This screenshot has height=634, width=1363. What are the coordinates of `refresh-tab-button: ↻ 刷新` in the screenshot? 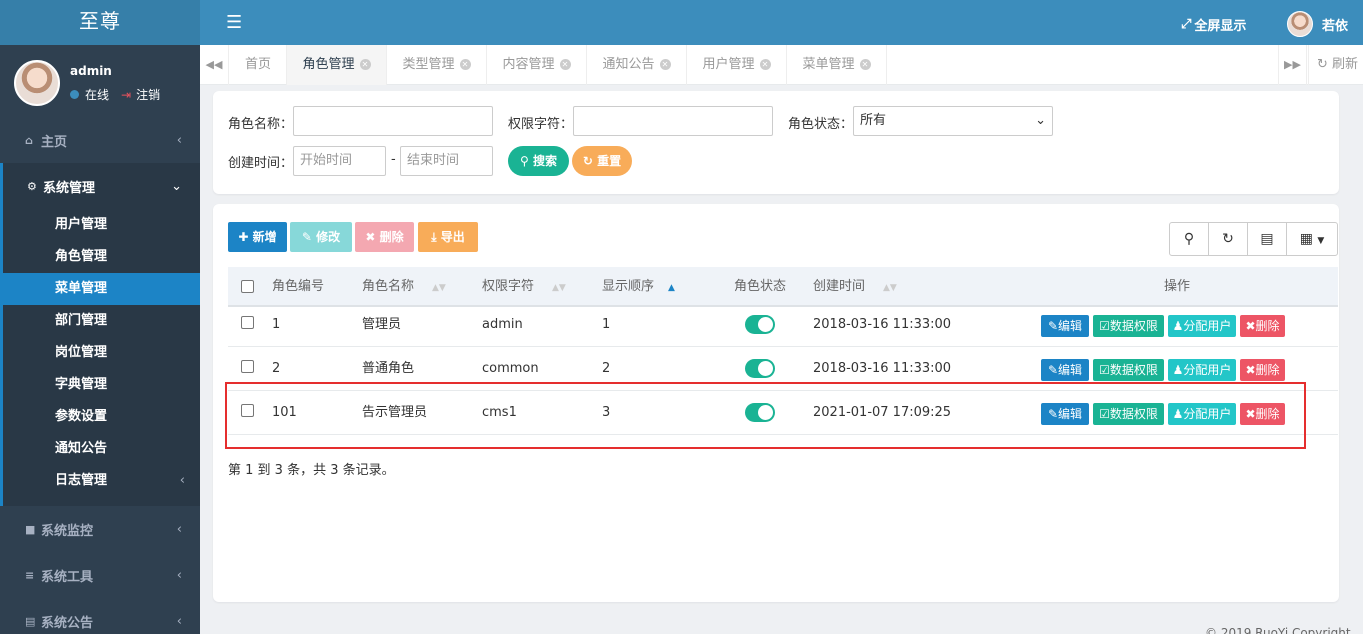 It's located at (1335, 65).